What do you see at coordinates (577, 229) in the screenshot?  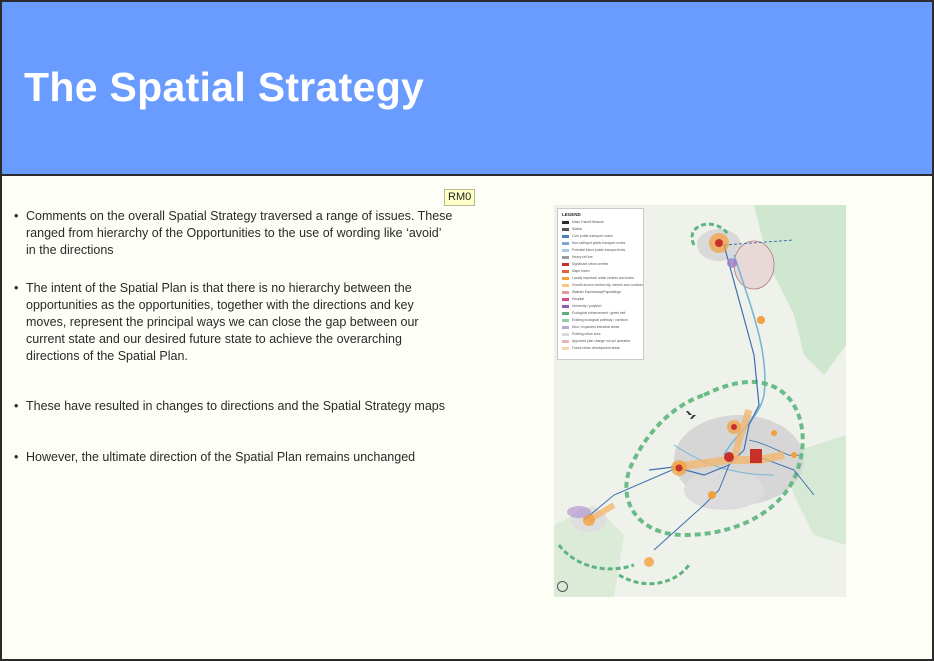 I see `legend-label: Station` at bounding box center [577, 229].